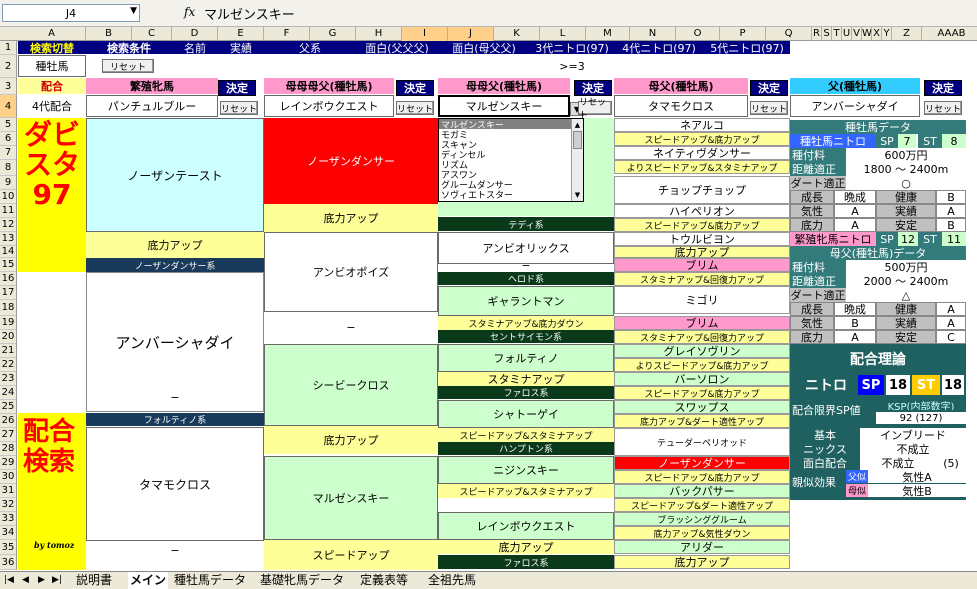 The width and height of the screenshot is (977, 589). I want to click on tab-nav-last: ▶|, so click(57, 580).